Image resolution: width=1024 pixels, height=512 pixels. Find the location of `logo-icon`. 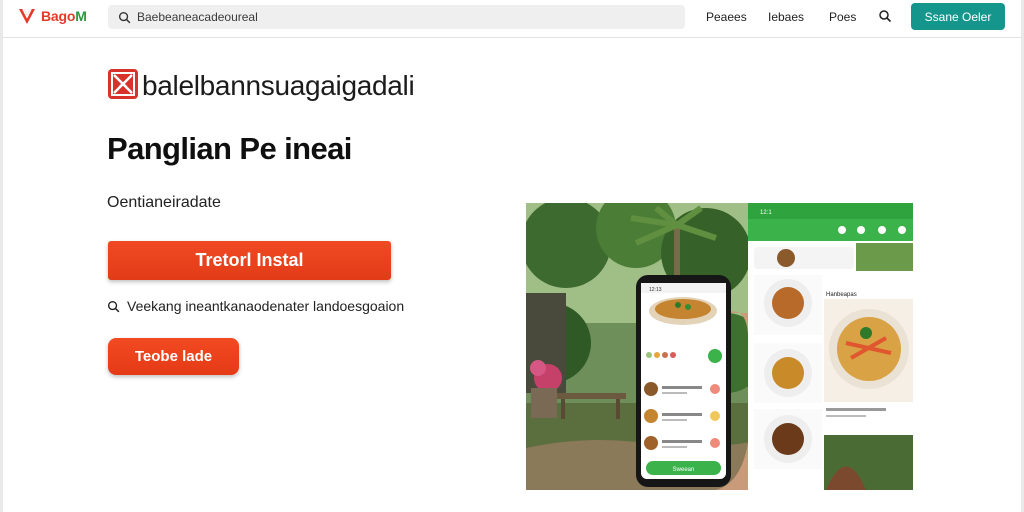

logo-icon is located at coordinates (27, 16).